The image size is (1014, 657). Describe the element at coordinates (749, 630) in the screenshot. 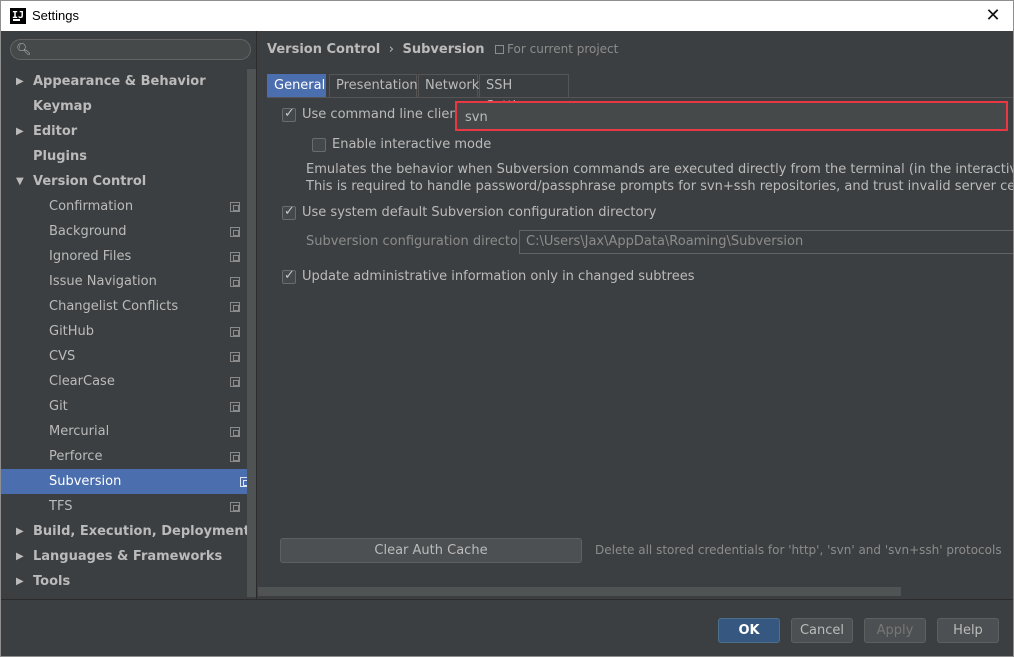

I see `ok-button: OK` at that location.